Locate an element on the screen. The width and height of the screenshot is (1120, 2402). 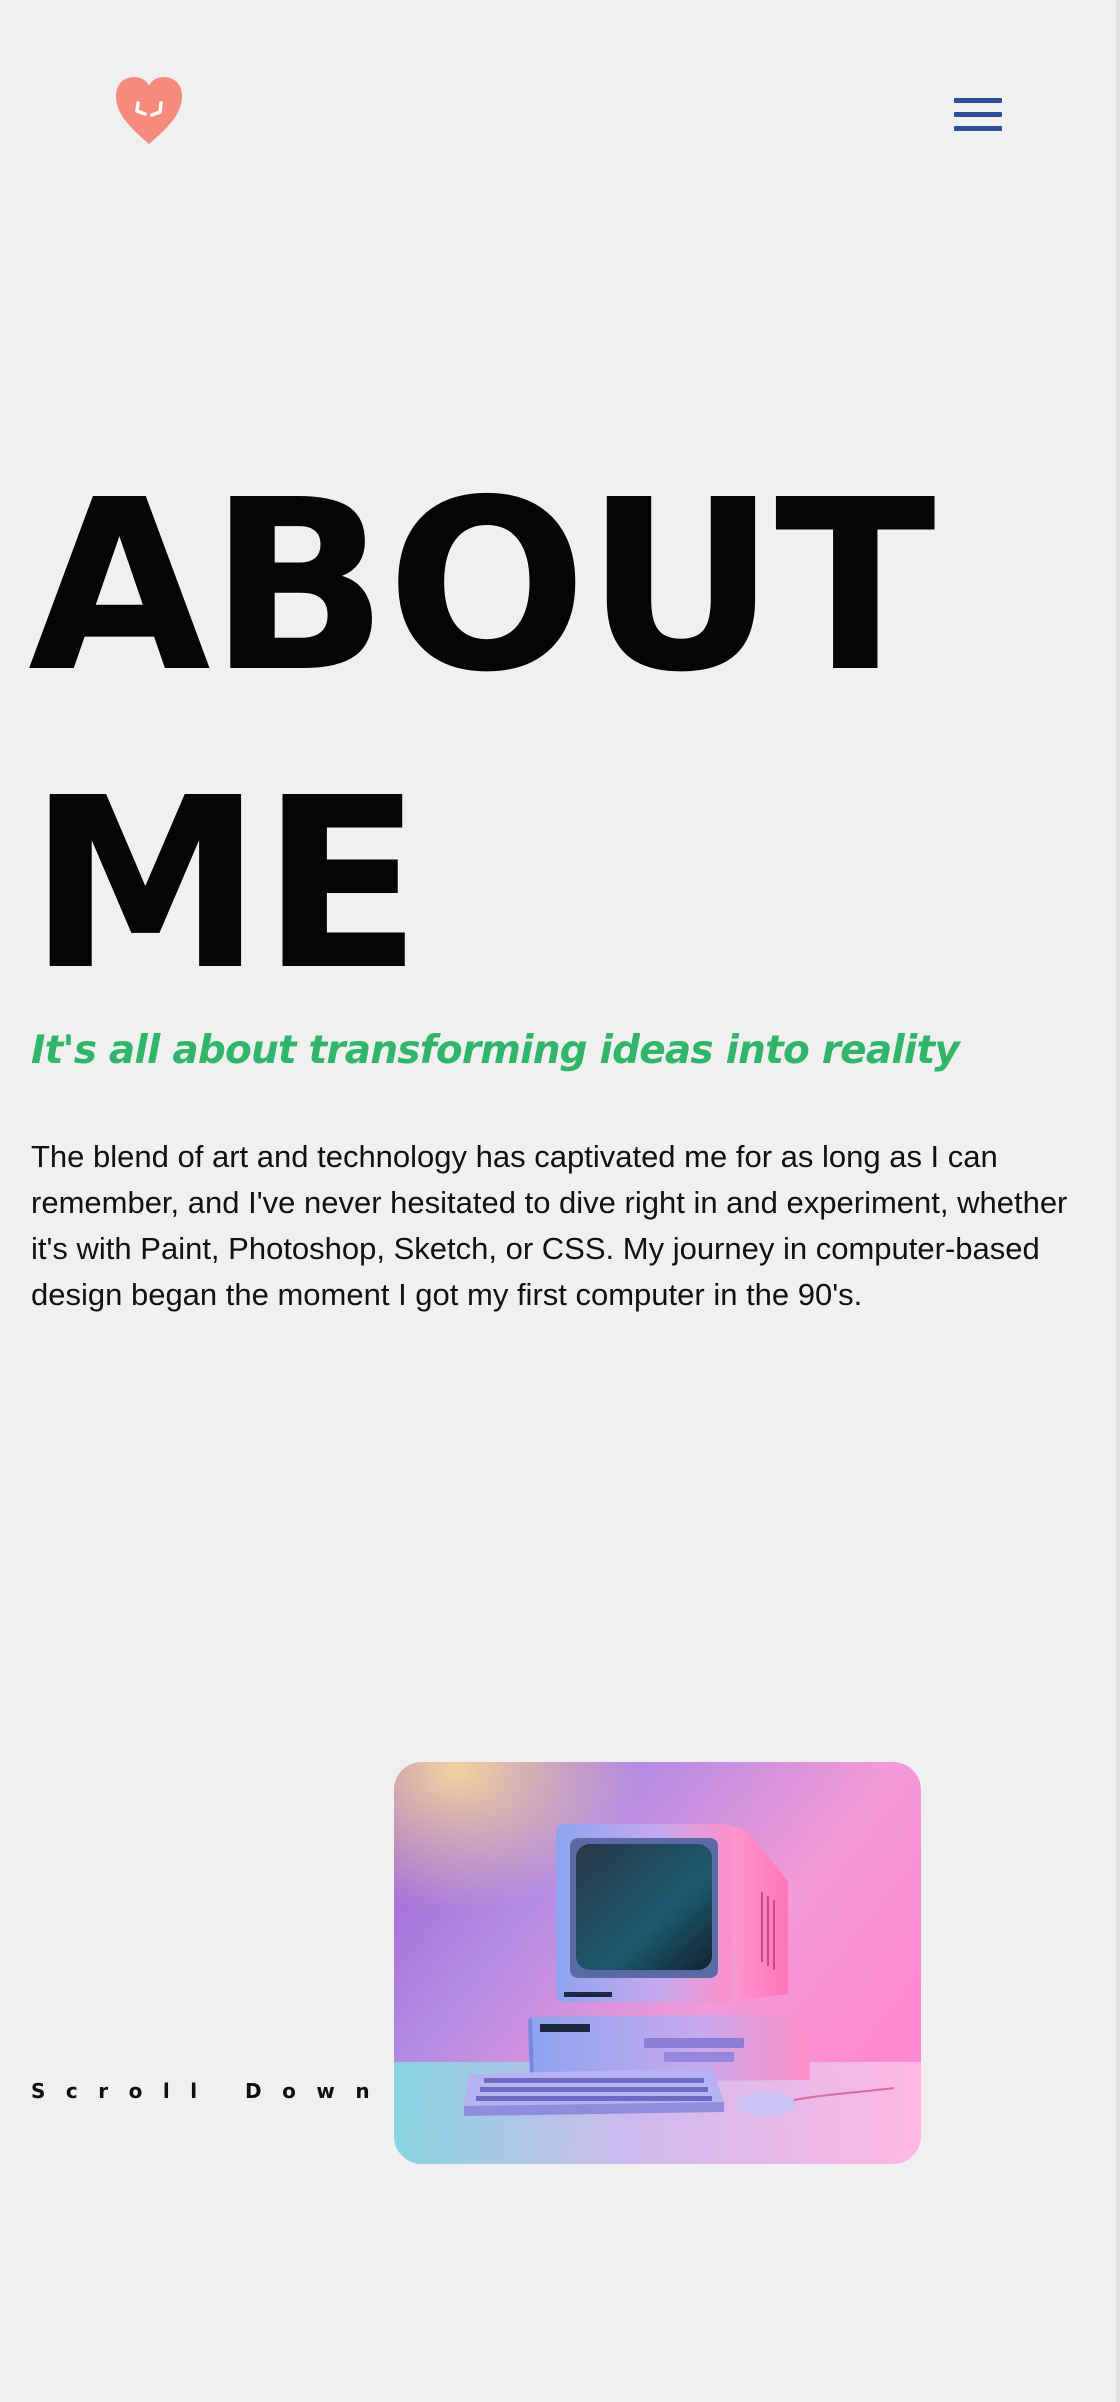
hamburger-menu-icon-bar-bottom is located at coordinates (978, 128).